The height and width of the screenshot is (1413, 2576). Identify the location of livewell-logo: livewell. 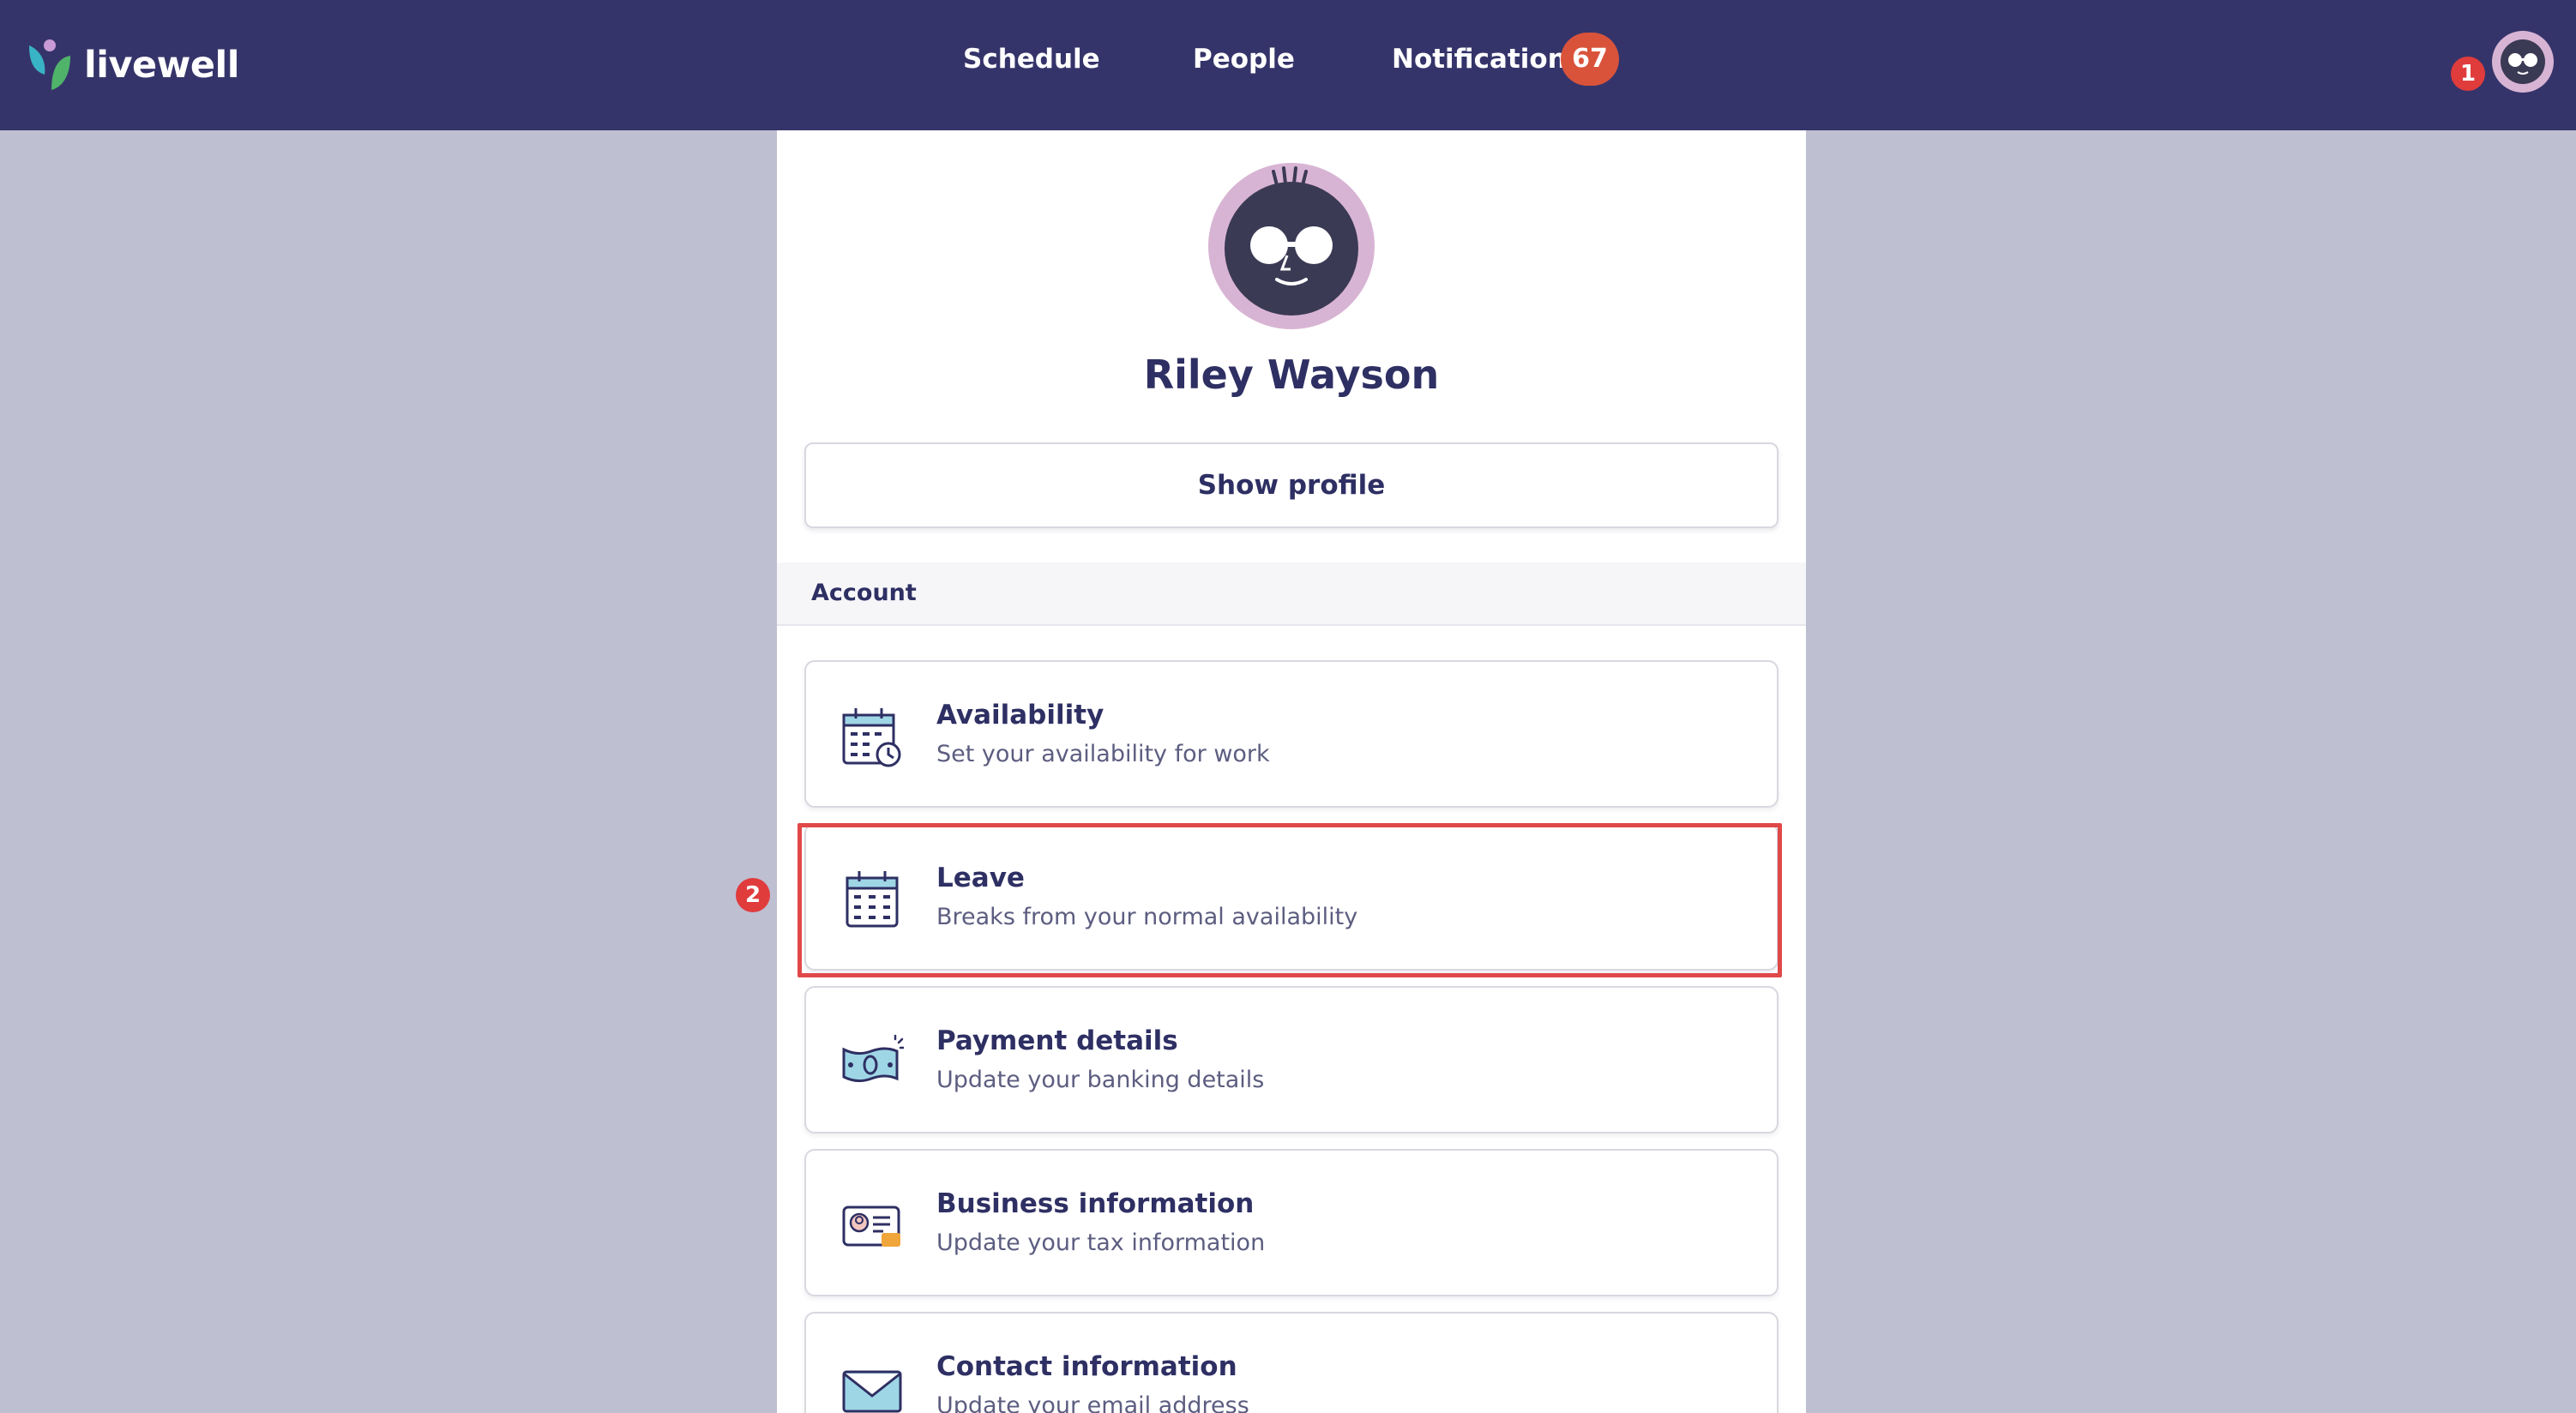
(133, 65).